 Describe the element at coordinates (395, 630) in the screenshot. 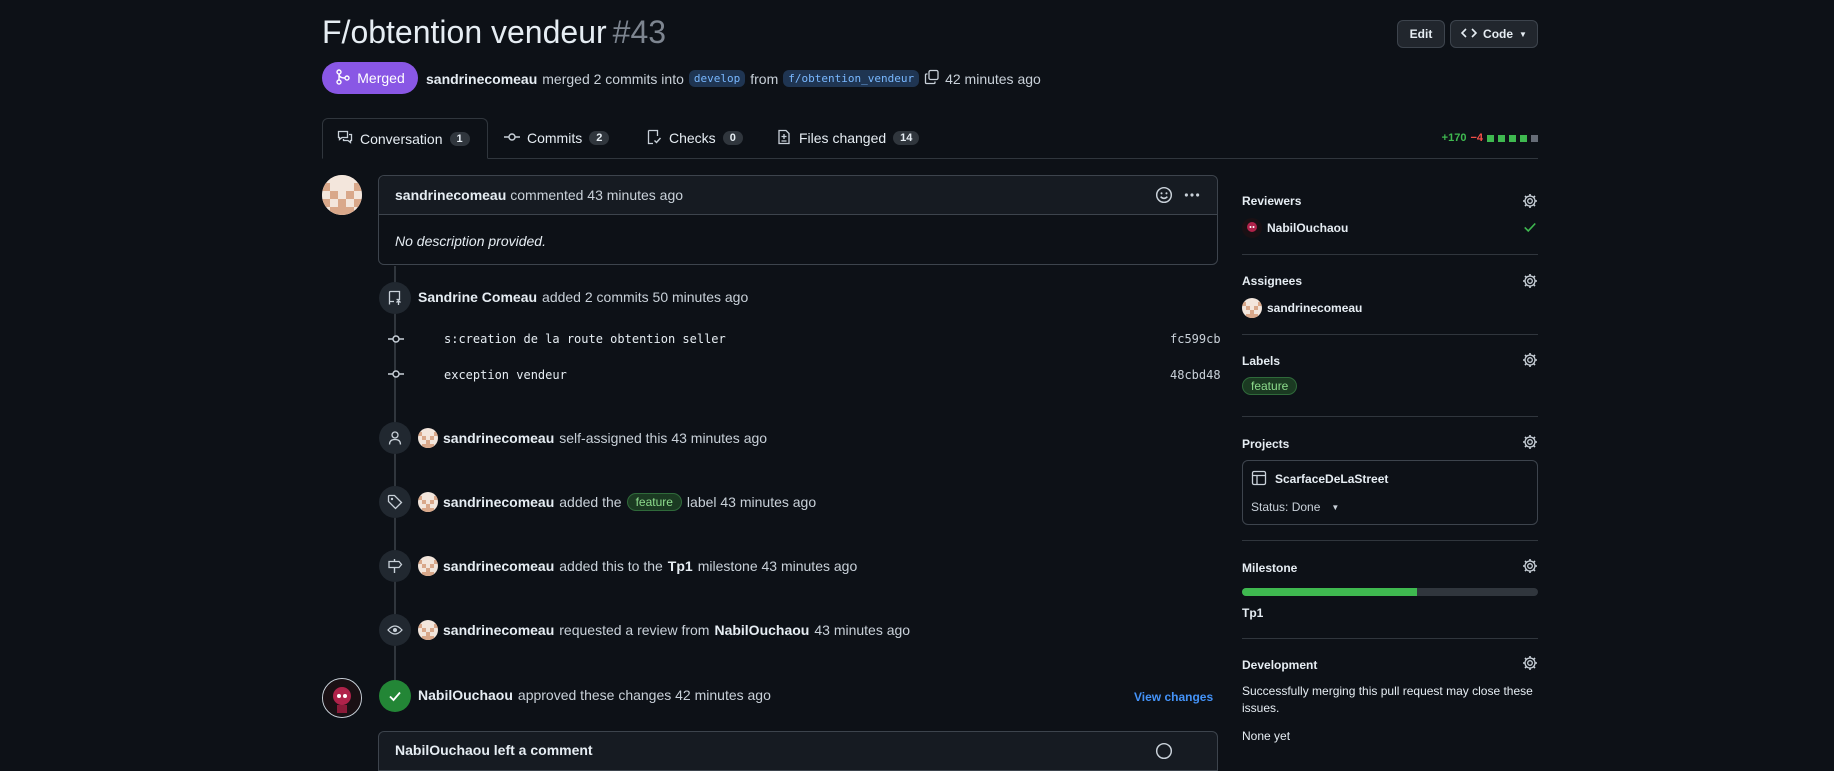

I see `eye-icon` at that location.